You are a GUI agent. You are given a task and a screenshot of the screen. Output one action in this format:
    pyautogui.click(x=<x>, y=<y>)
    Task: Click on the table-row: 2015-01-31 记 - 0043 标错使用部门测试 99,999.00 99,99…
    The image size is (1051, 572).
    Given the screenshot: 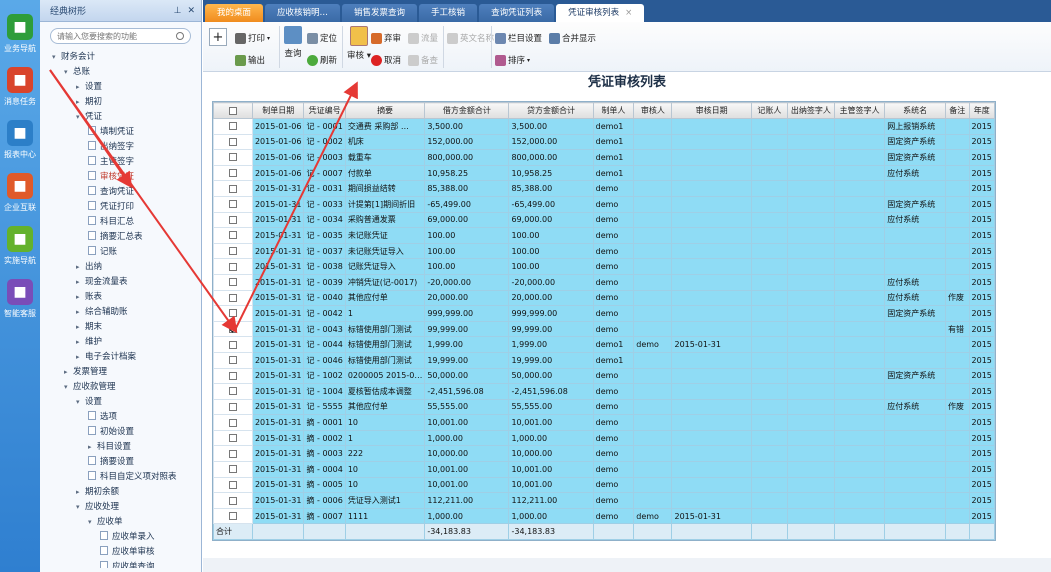 What is the action you would take?
    pyautogui.click(x=604, y=329)
    